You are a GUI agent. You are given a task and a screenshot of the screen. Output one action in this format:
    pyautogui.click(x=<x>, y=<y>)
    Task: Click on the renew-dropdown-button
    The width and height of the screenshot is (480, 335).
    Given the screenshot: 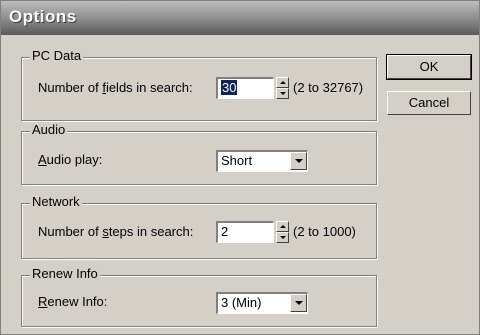 What is the action you would take?
    pyautogui.click(x=298, y=303)
    